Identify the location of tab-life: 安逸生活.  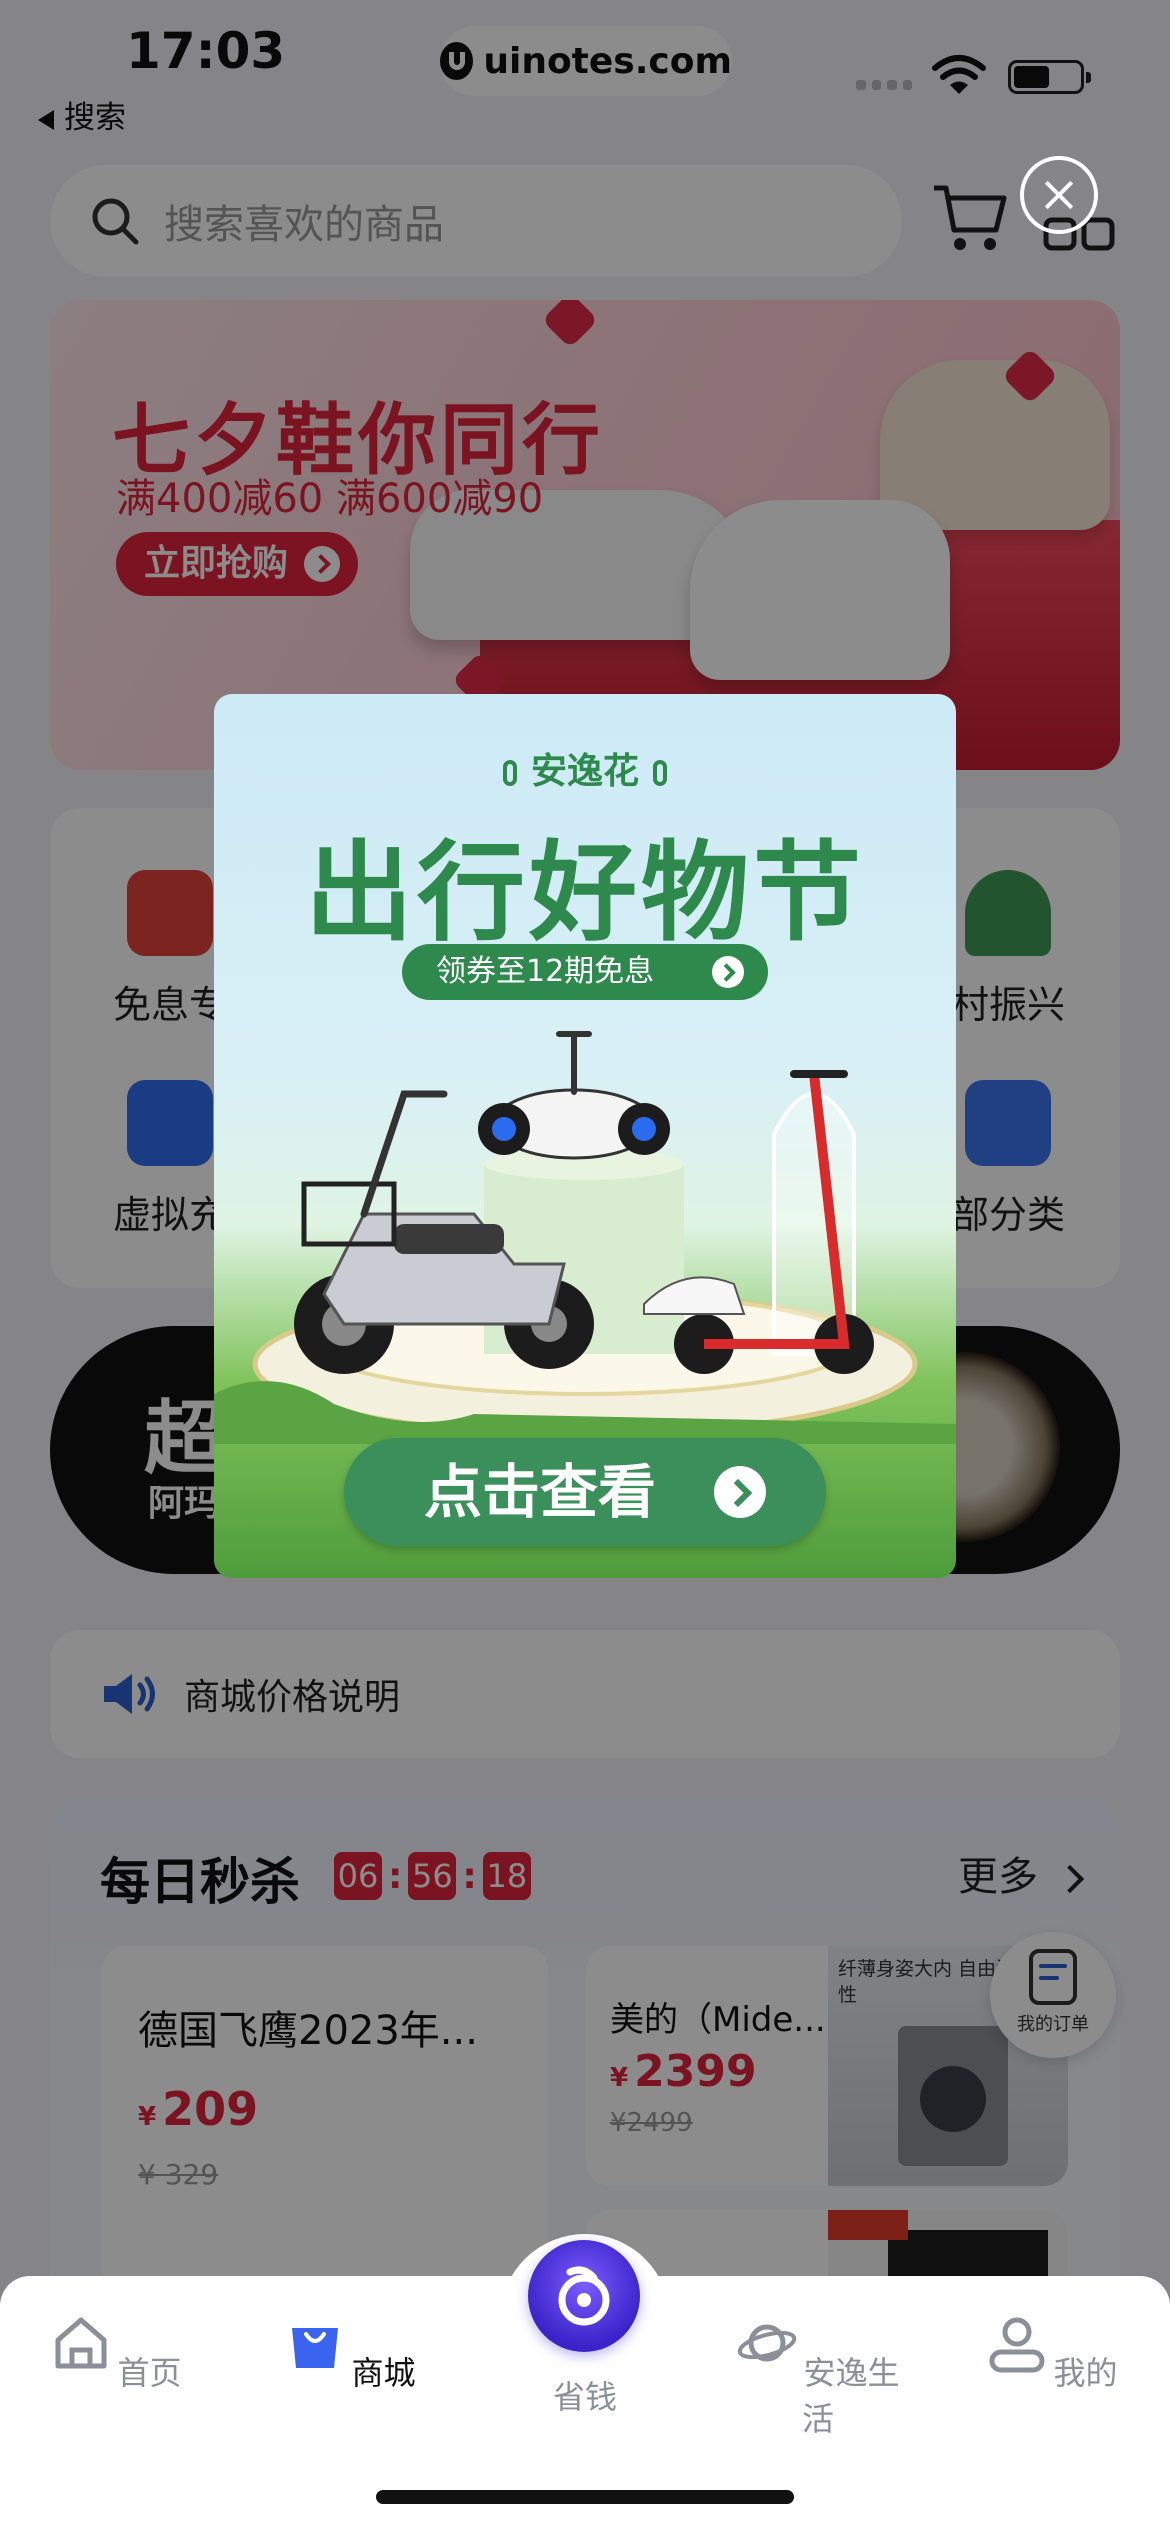
(818, 2376).